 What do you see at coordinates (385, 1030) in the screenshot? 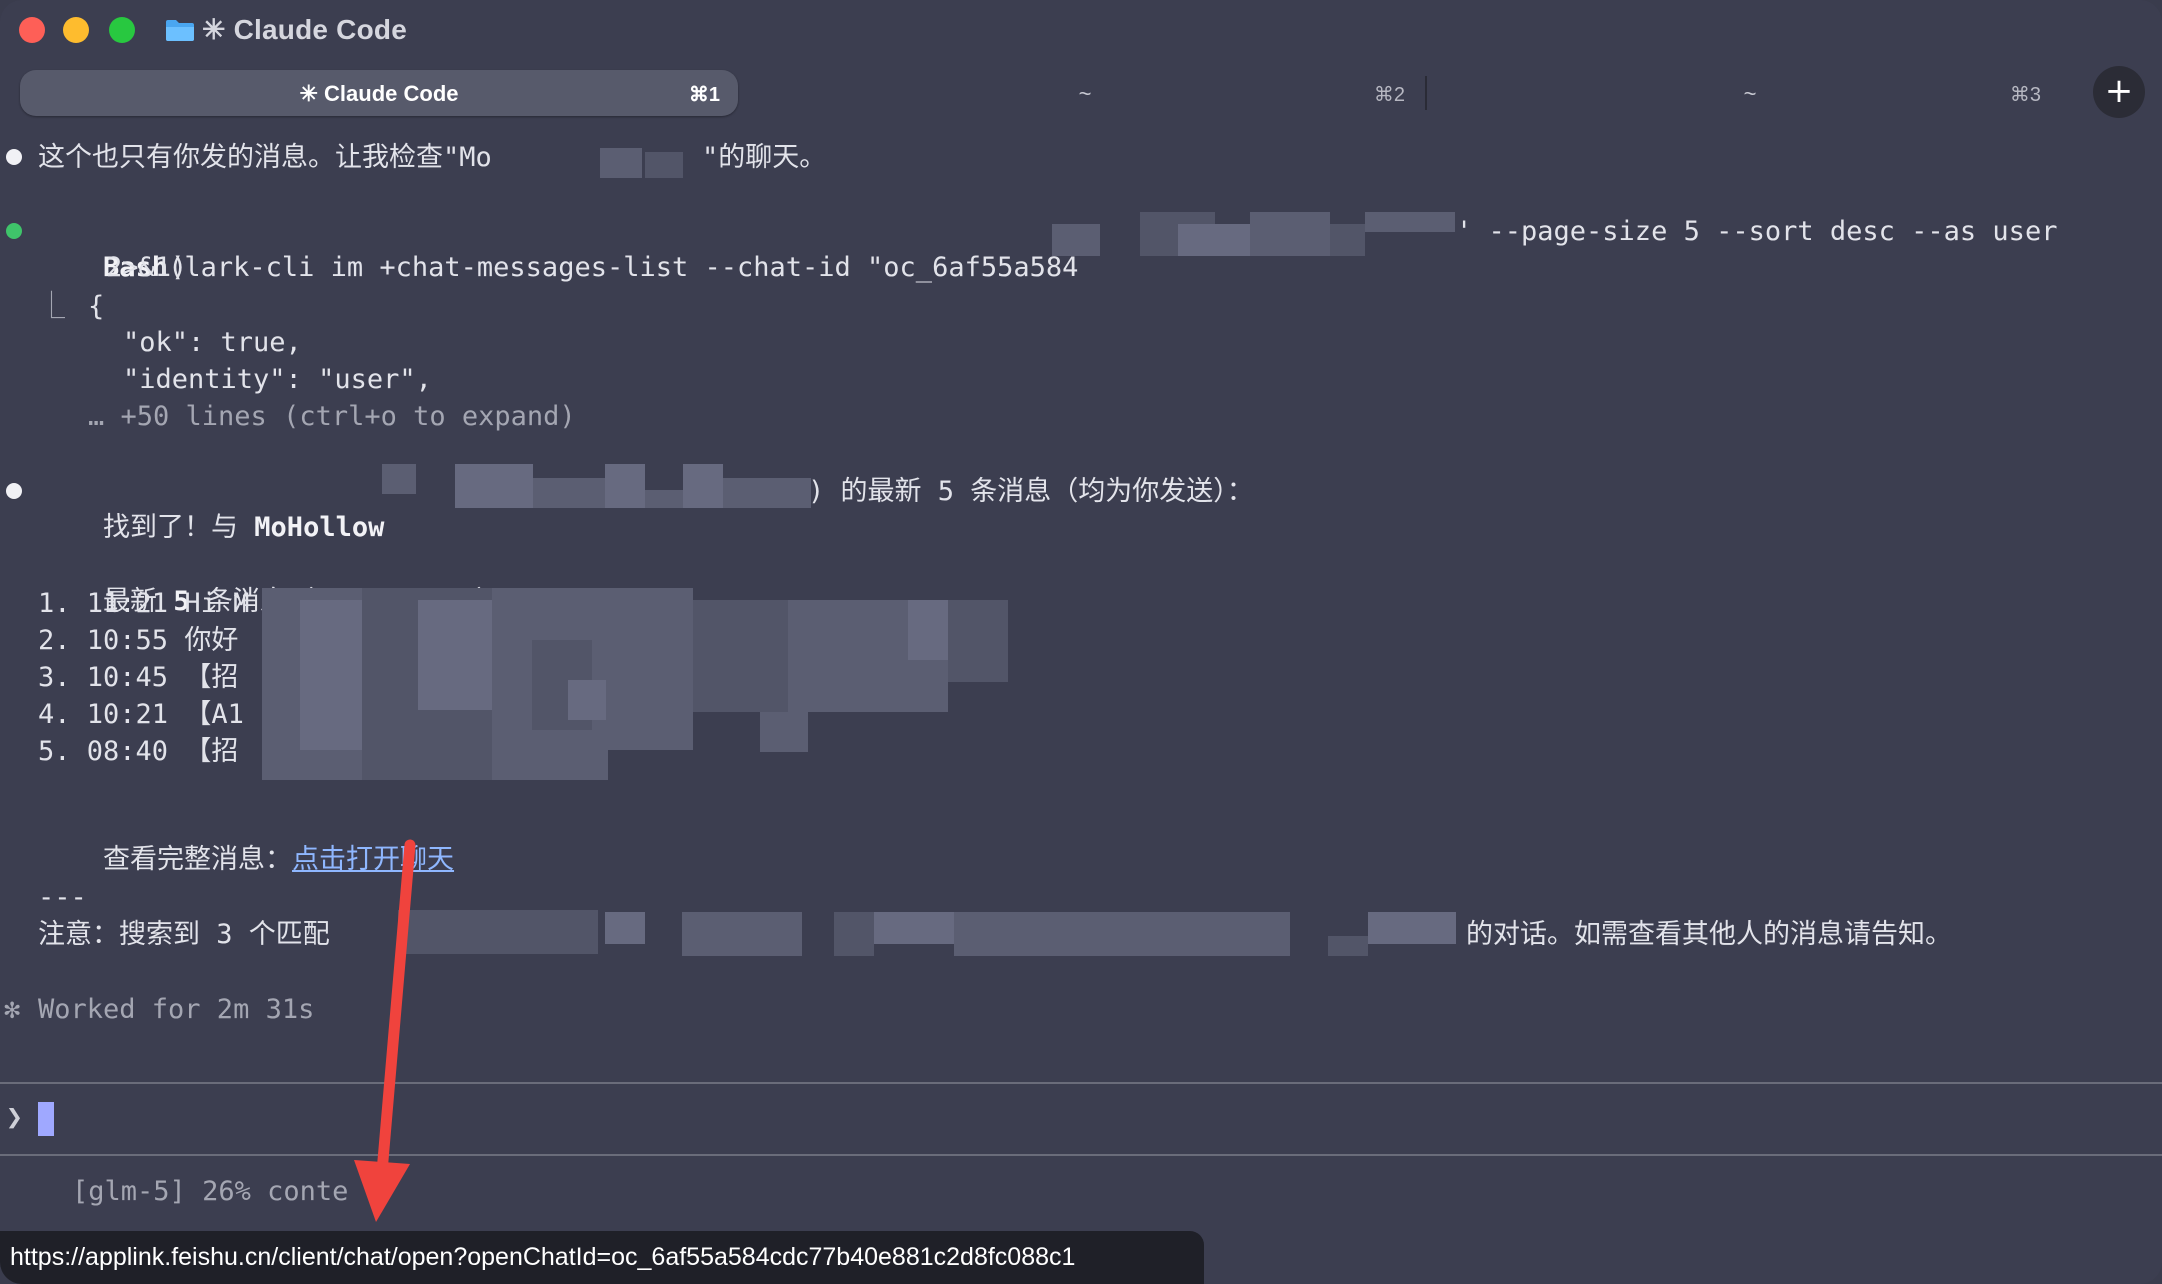
I see `annotation-arrow-icon` at bounding box center [385, 1030].